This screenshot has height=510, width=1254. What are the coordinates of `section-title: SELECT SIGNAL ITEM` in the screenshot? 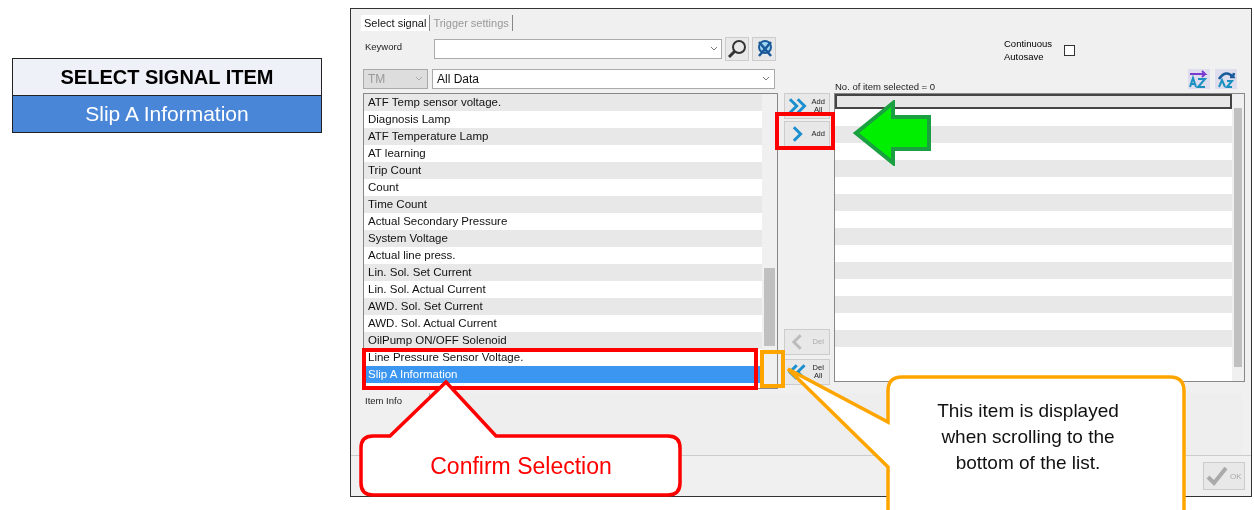 It's located at (167, 77).